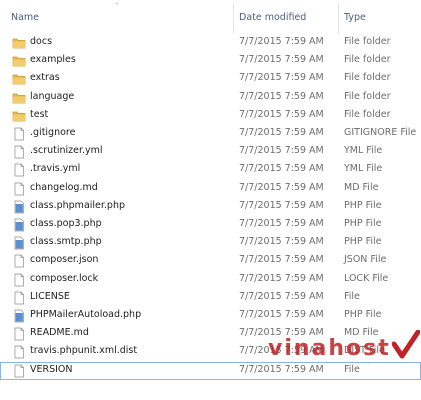  What do you see at coordinates (210, 243) in the screenshot?
I see `file-row: class.smtp.php 7/7/2015 7:59 AM PHP File` at bounding box center [210, 243].